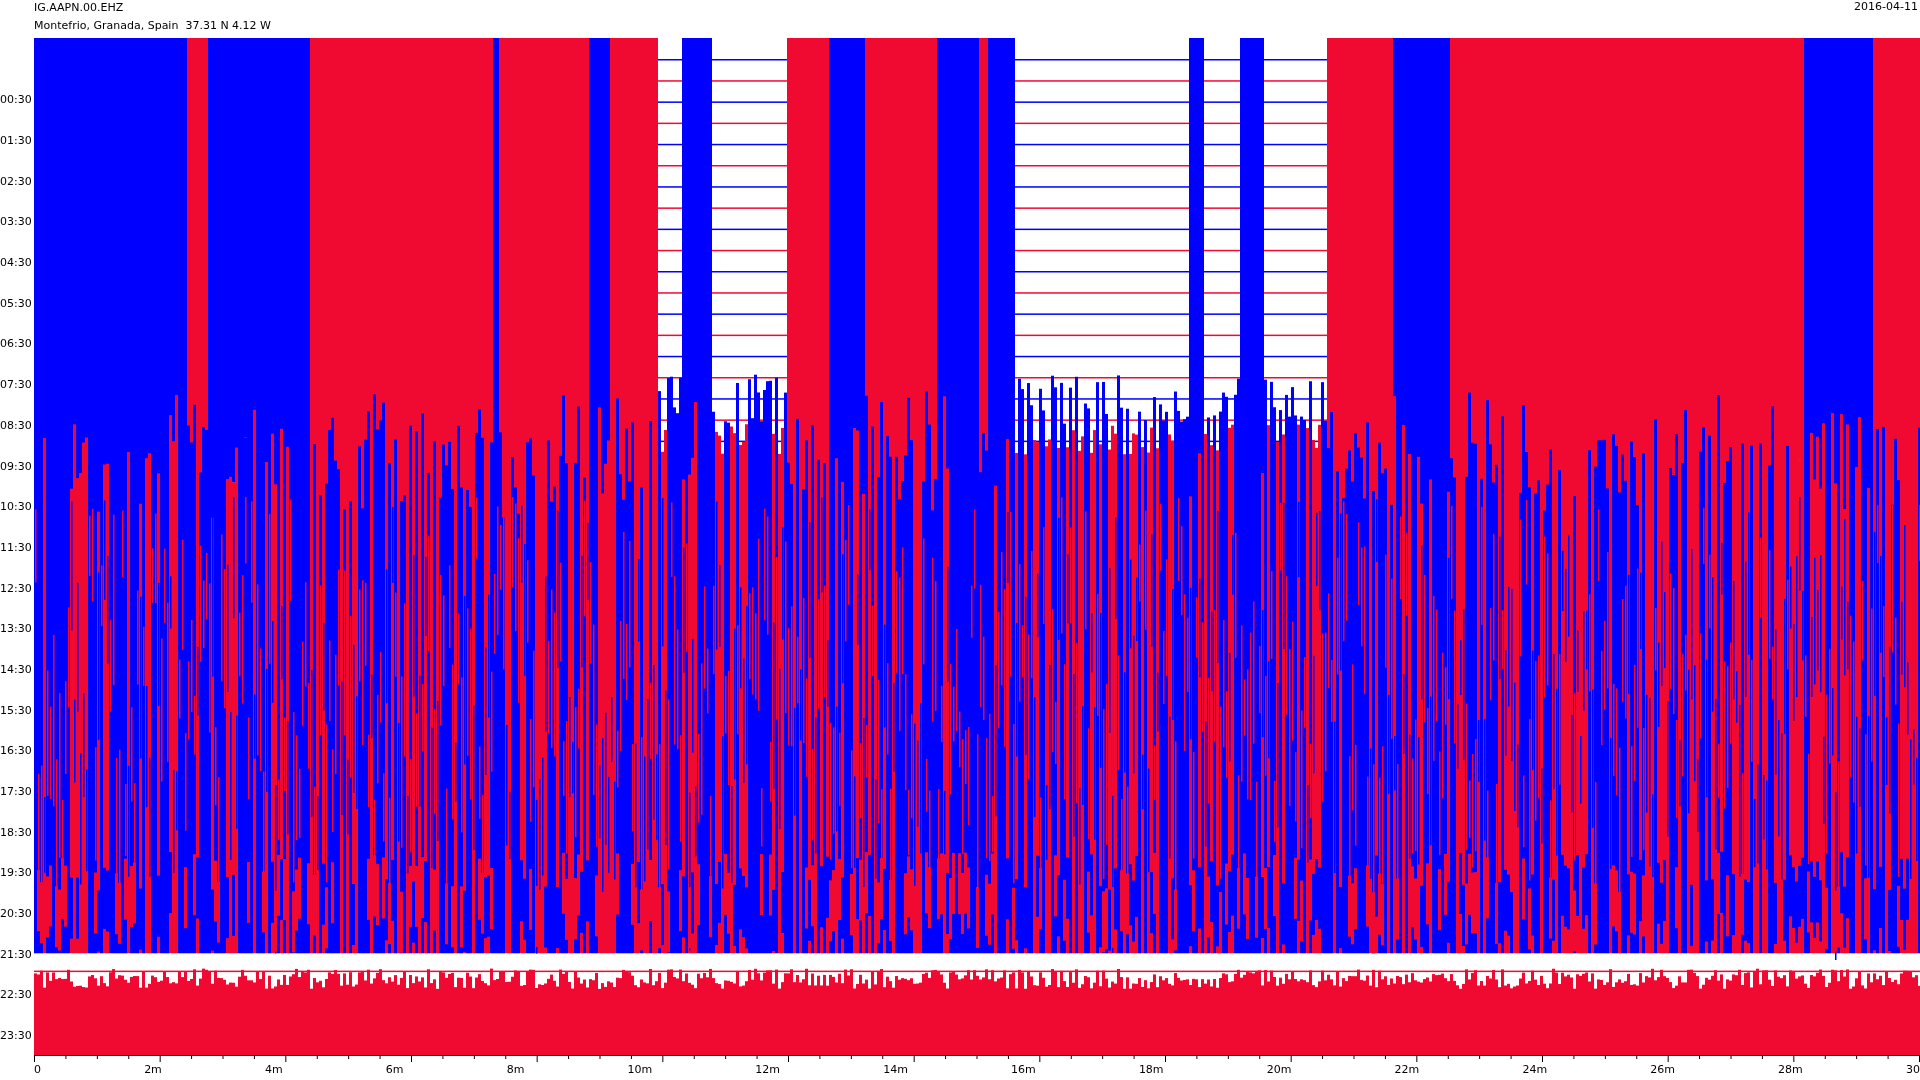  I want to click on time-label: 03:30, so click(16, 222).